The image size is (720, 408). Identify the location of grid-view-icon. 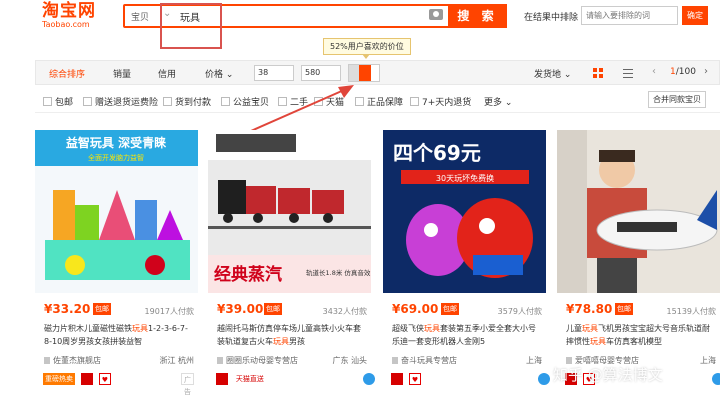
(598, 73).